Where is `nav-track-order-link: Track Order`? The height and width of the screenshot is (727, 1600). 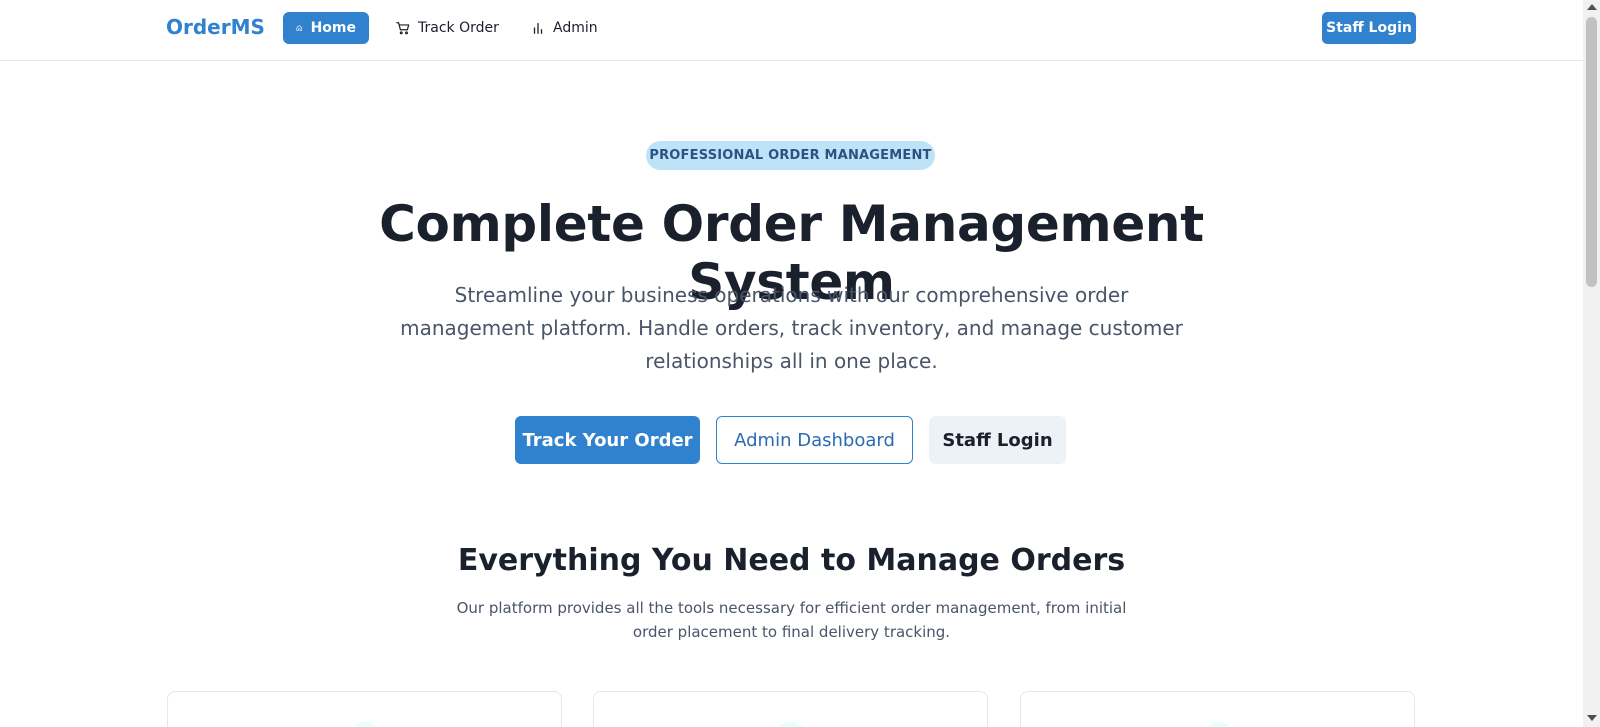
nav-track-order-link: Track Order is located at coordinates (447, 28).